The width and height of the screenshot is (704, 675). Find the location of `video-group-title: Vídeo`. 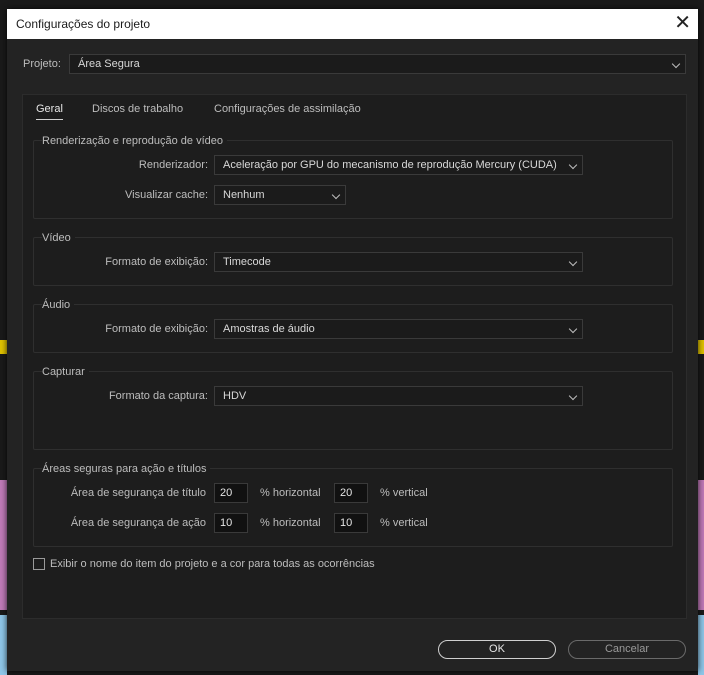

video-group-title: Vídeo is located at coordinates (58, 238).